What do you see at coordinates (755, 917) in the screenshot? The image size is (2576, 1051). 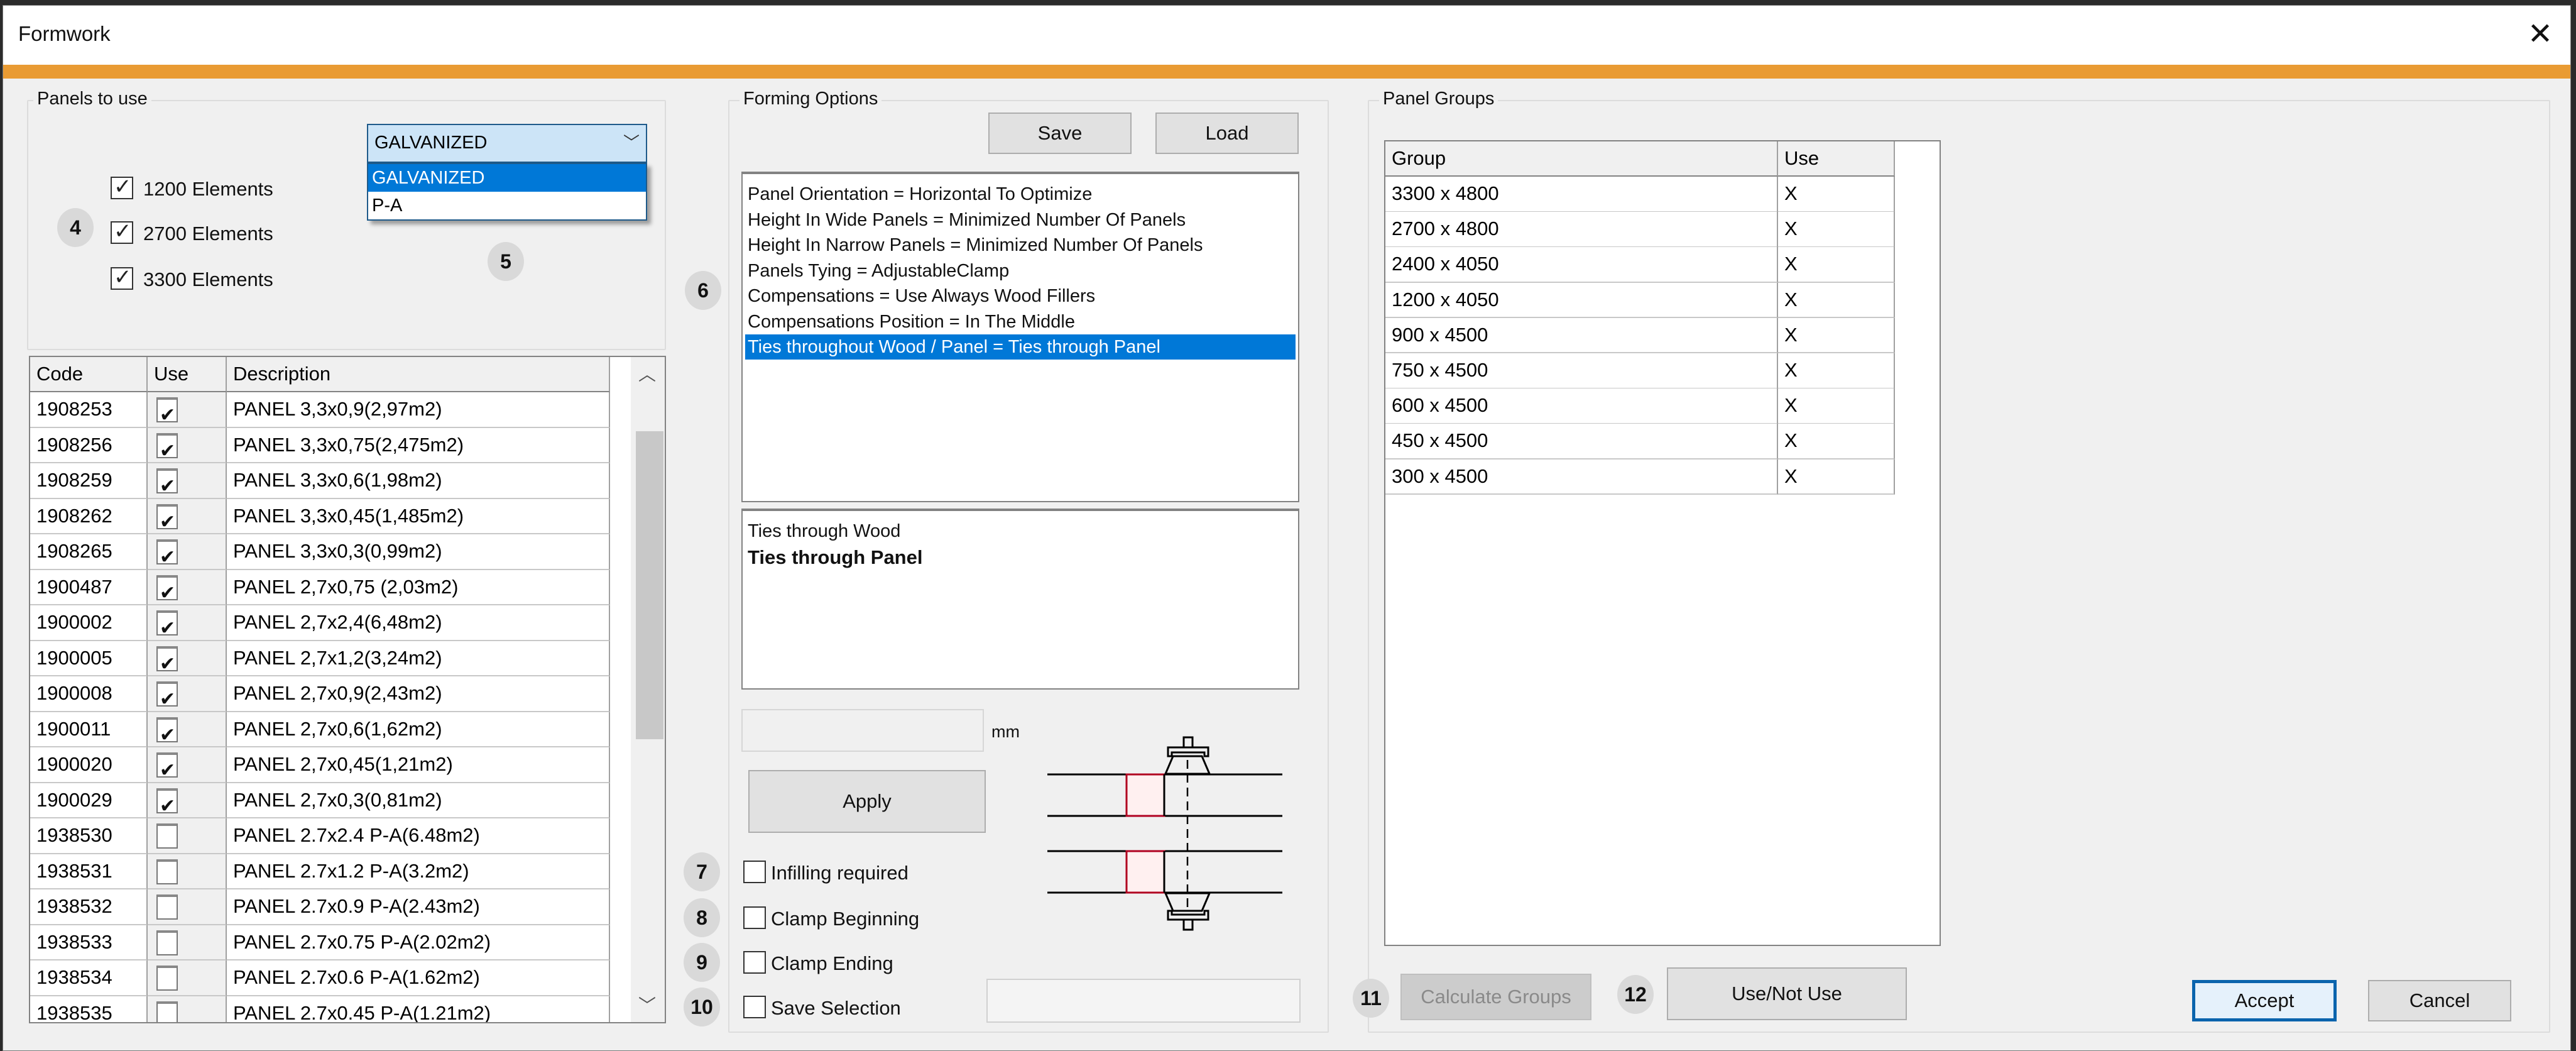 I see `clamp-beginning-checkbox` at bounding box center [755, 917].